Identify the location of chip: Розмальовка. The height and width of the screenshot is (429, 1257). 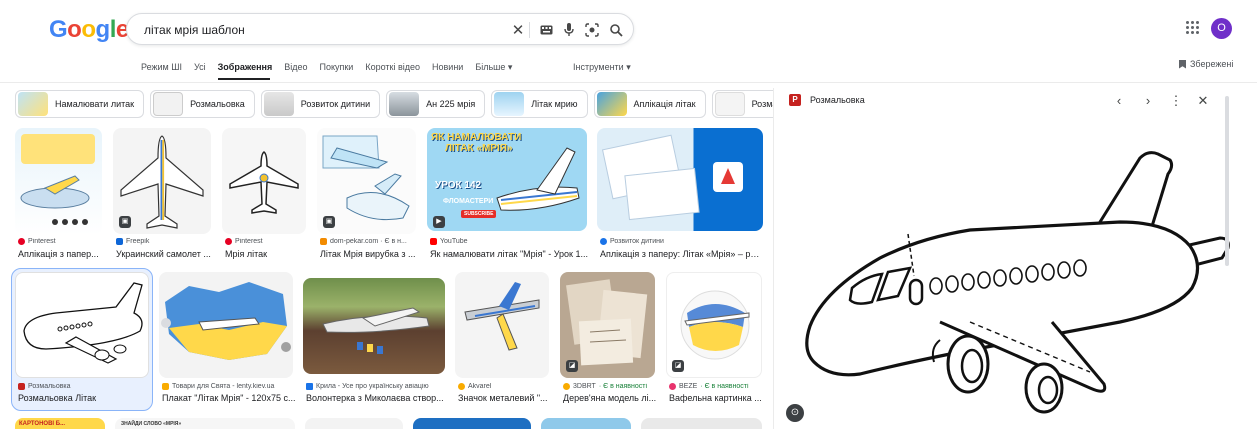
(202, 104).